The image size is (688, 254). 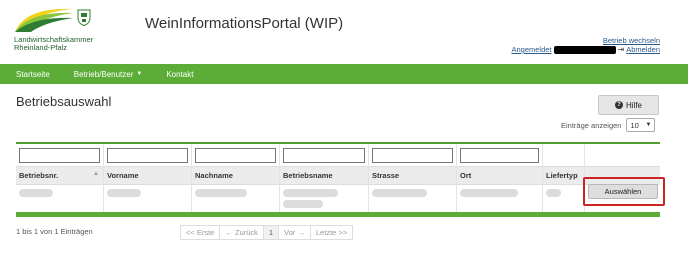 I want to click on nav-item-label: Betrieb/Benutzer, so click(x=103, y=74).